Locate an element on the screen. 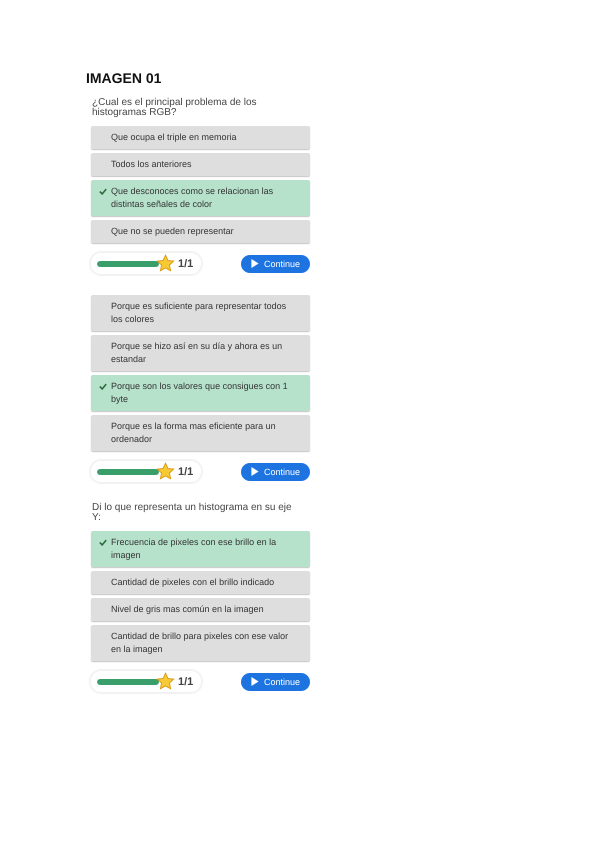 This screenshot has width=599, height=848. answer-option: Todos los anteriores is located at coordinates (200, 164).